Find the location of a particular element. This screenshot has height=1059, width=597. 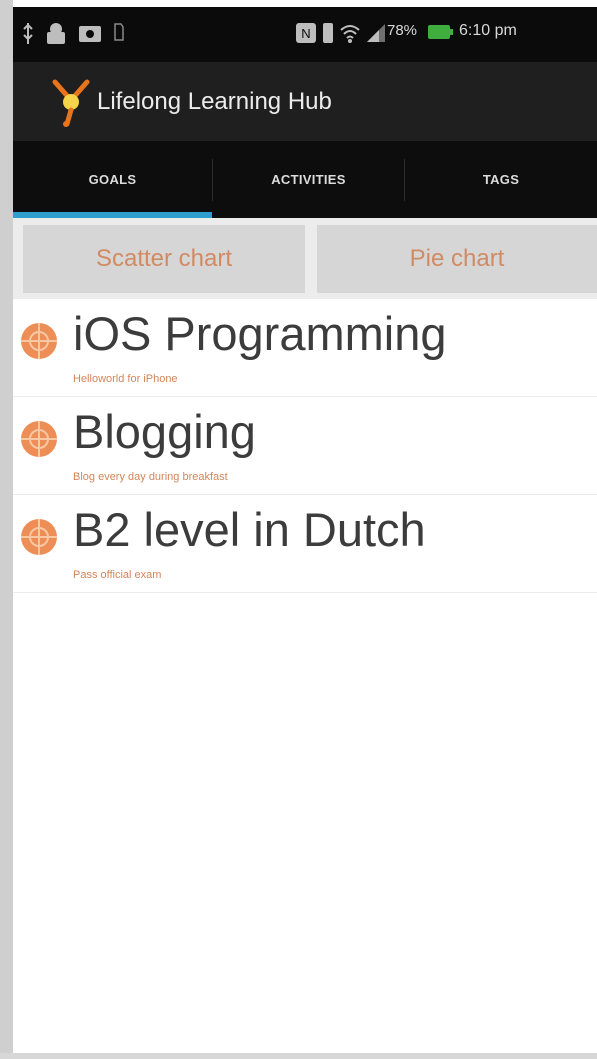

tab-label: ACTIVITIES is located at coordinates (308, 179).